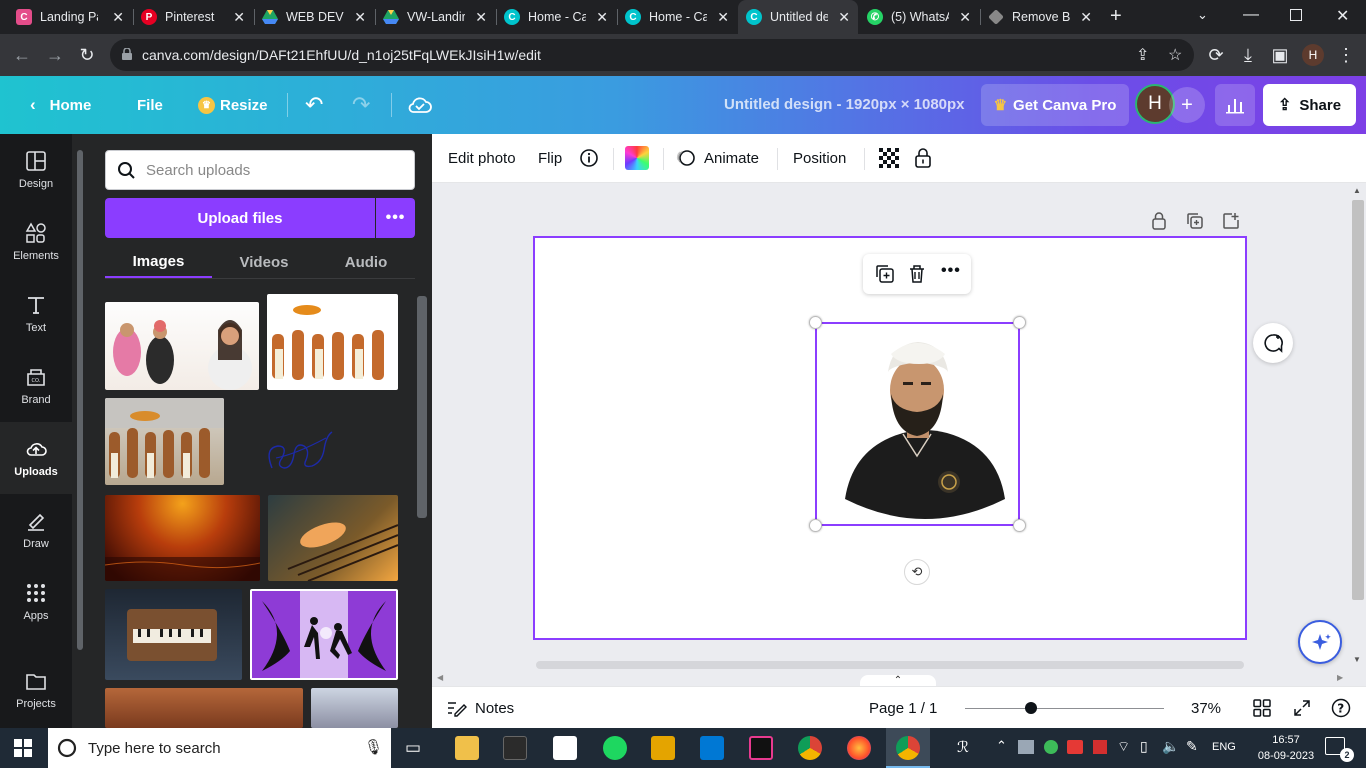  What do you see at coordinates (903, 708) in the screenshot?
I see `page-indicator: Page 1 / 1` at bounding box center [903, 708].